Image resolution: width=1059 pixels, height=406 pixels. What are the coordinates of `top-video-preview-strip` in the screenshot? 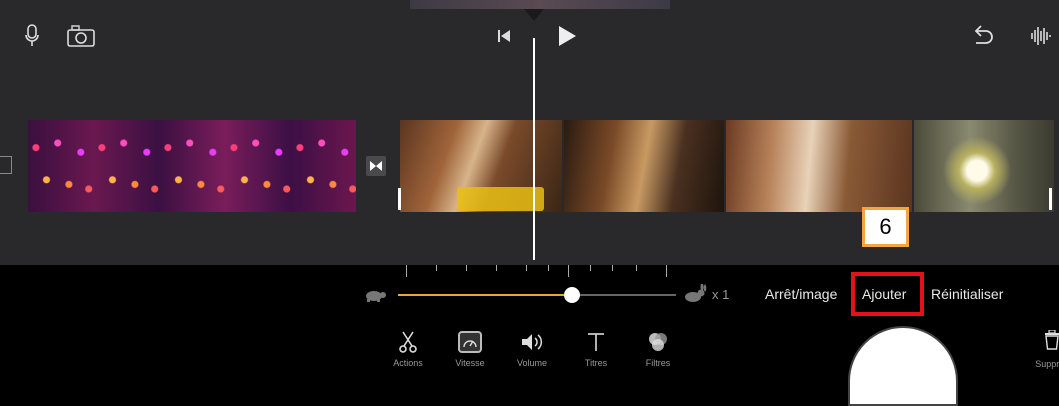 It's located at (540, 4).